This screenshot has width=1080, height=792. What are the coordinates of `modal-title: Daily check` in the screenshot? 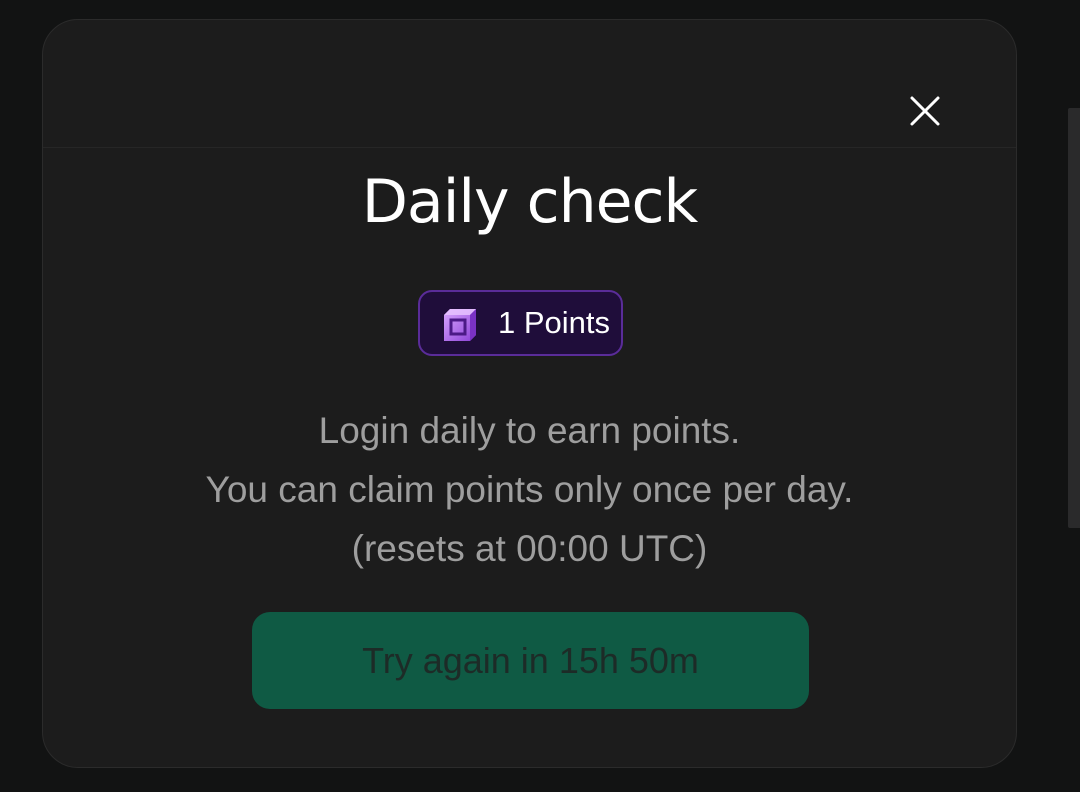 It's located at (530, 202).